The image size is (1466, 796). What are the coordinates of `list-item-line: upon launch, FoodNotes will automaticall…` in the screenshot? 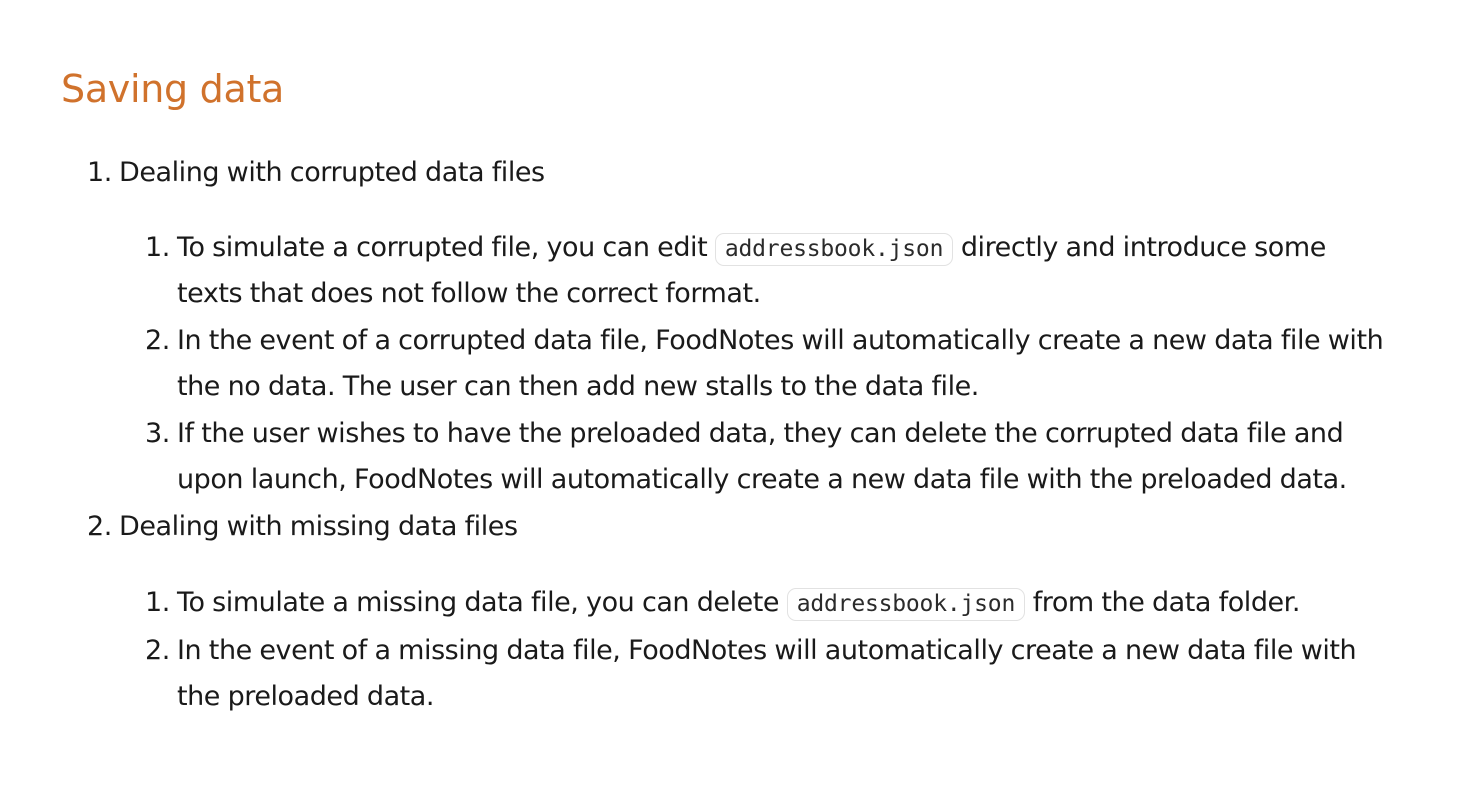 It's located at (762, 479).